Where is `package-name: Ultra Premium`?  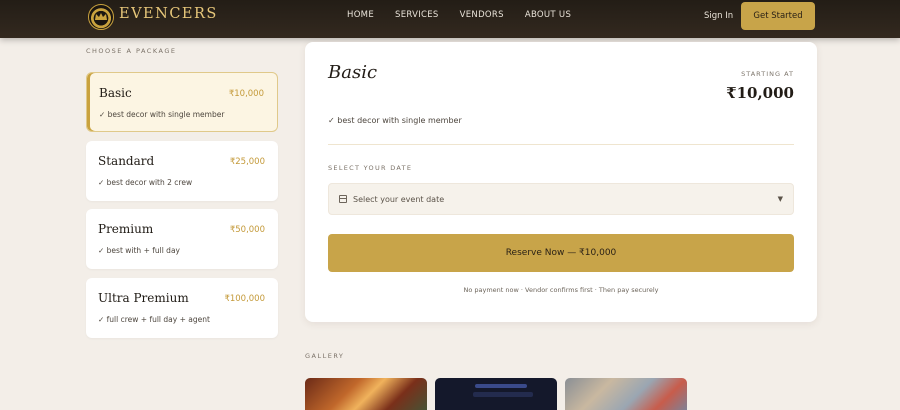 package-name: Ultra Premium is located at coordinates (143, 298).